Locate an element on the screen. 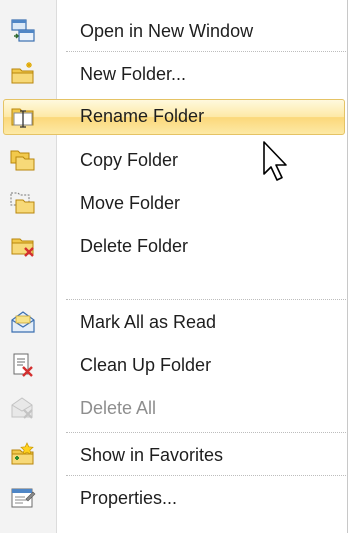 This screenshot has width=348, height=533. open-window-icon is located at coordinates (23, 30).